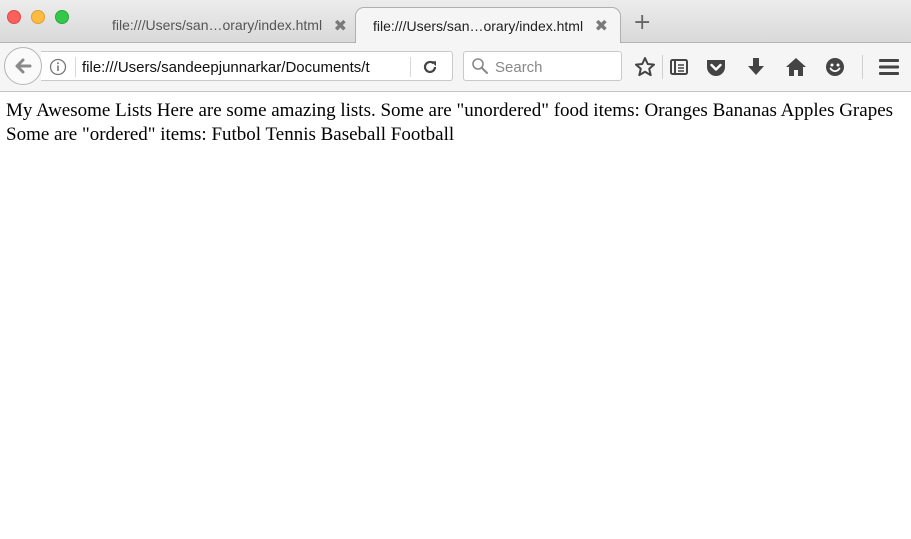 This screenshot has width=911, height=539. What do you see at coordinates (14, 17) in the screenshot?
I see `window-close-button` at bounding box center [14, 17].